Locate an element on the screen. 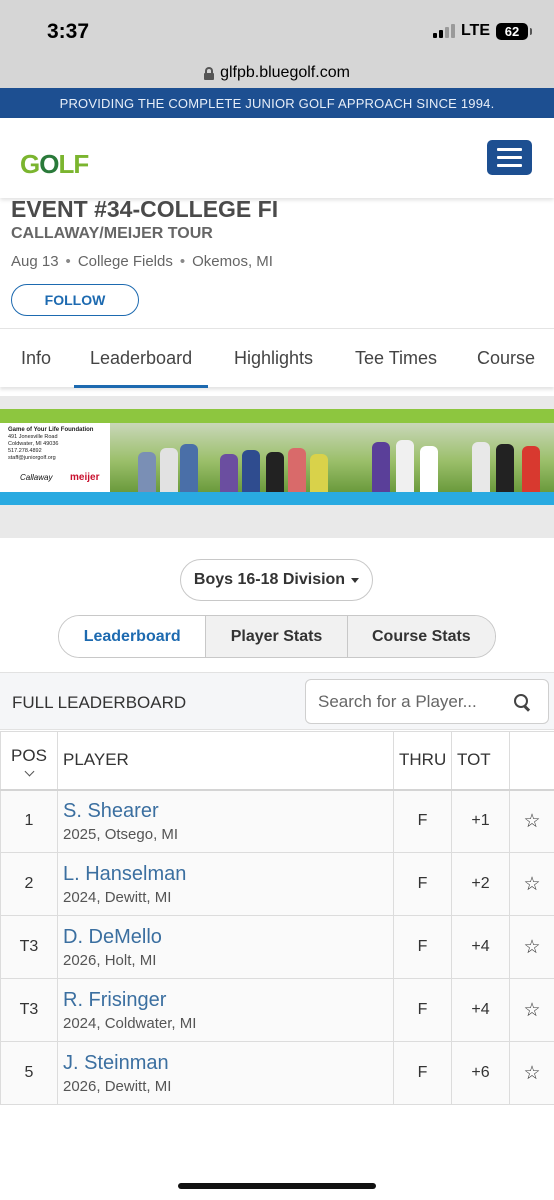 Image resolution: width=554 pixels, height=1200 pixels. search-icon is located at coordinates (522, 702).